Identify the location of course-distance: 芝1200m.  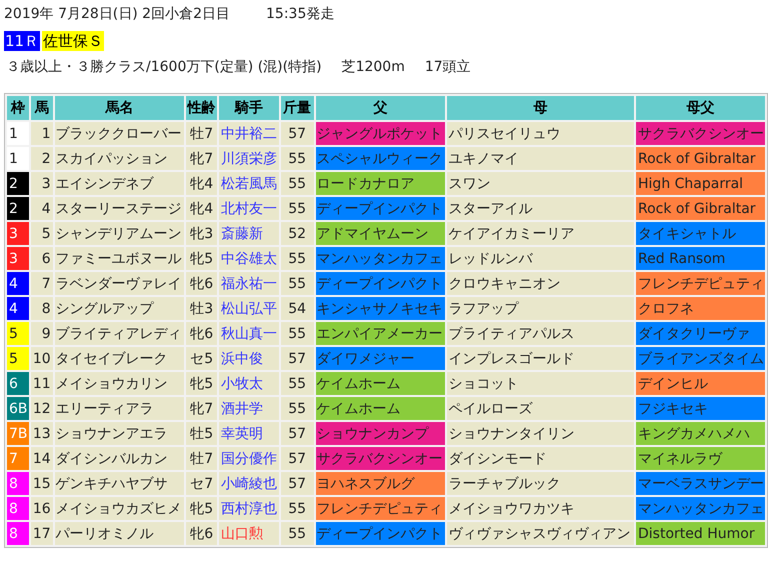
(373, 67).